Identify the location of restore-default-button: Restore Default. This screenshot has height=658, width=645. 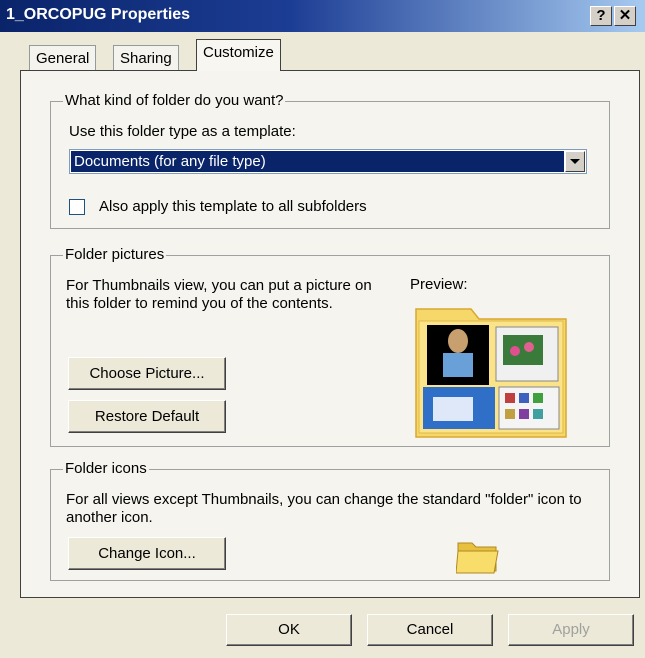
(147, 416).